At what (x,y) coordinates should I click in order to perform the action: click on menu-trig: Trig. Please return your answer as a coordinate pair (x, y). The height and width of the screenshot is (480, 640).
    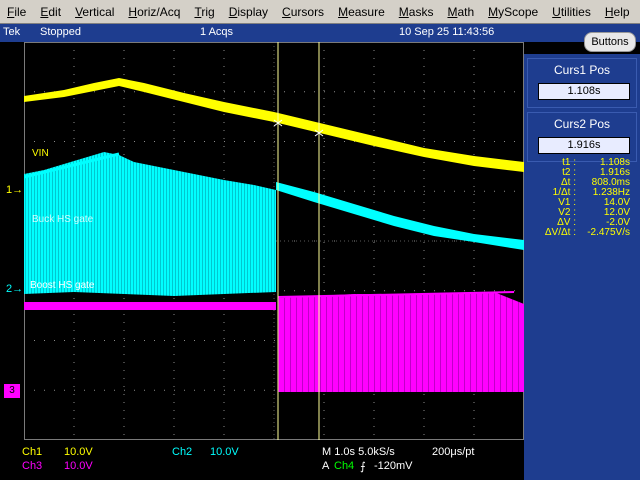
    Looking at the image, I should click on (204, 12).